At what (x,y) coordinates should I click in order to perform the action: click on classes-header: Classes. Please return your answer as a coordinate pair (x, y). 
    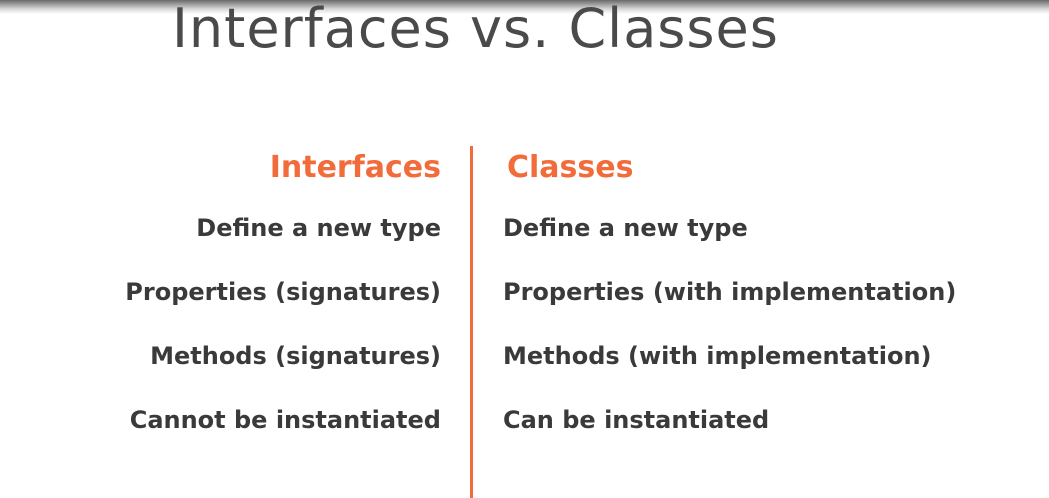
    Looking at the image, I should click on (570, 167).